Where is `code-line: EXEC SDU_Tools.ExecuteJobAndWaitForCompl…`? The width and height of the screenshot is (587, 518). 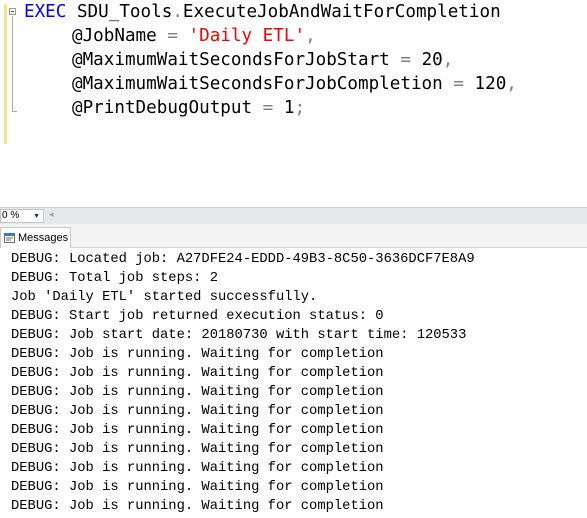
code-line: EXEC SDU_Tools.ExecuteJobAndWaitForCompl… is located at coordinates (262, 12).